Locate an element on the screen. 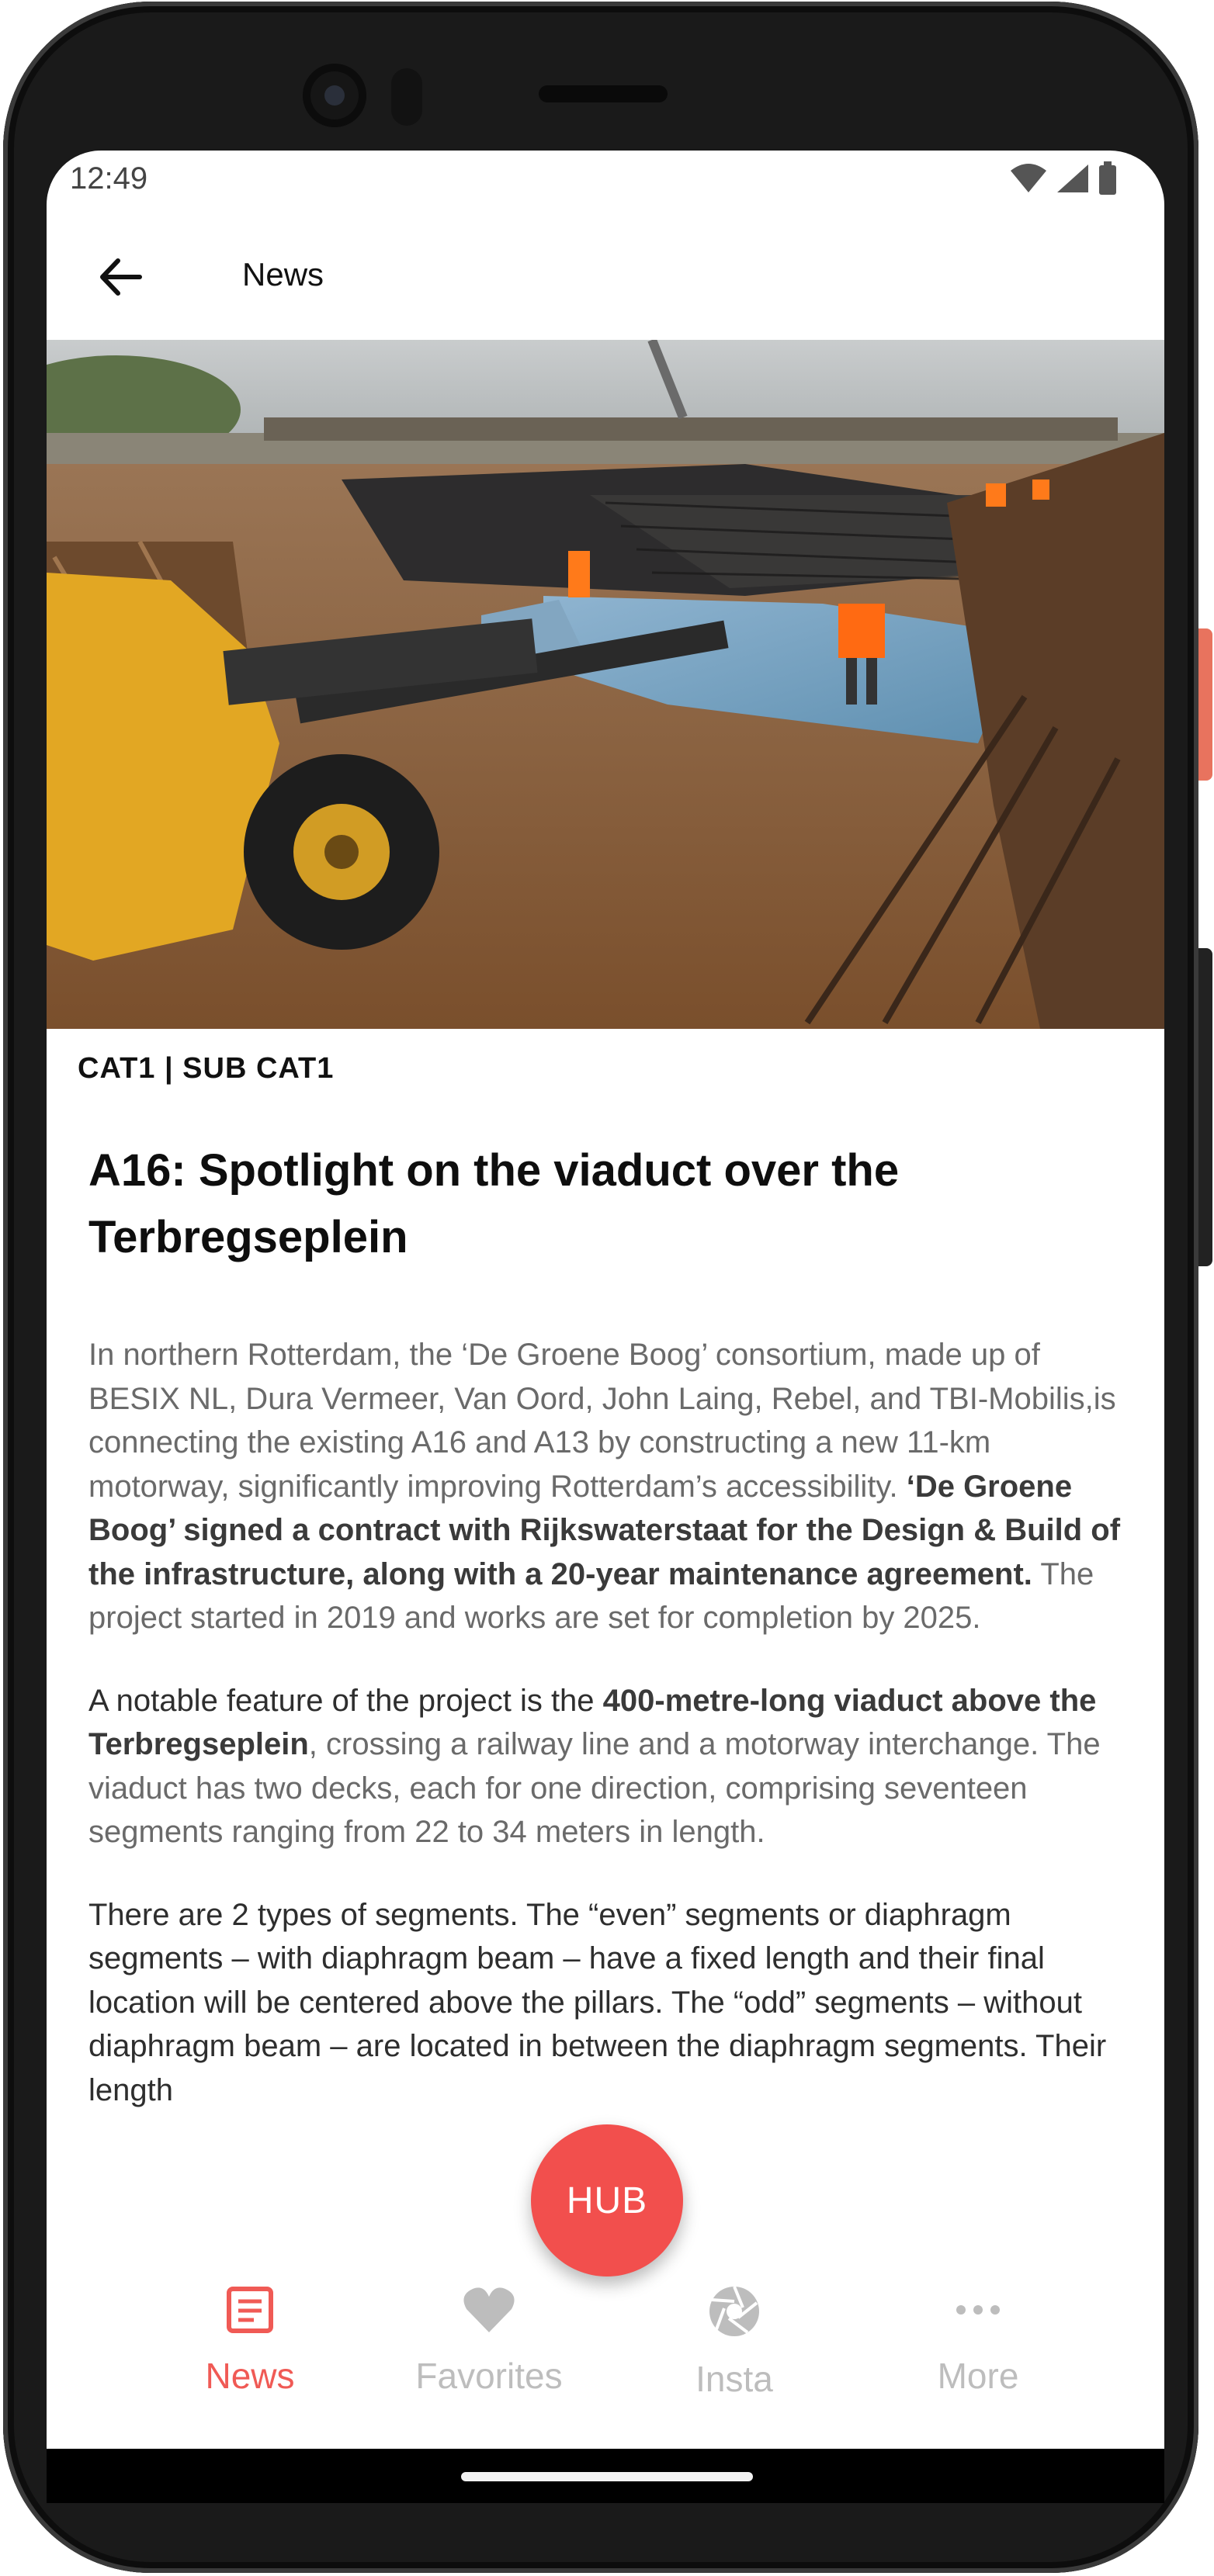 The height and width of the screenshot is (2576, 1214). news-icon is located at coordinates (250, 2310).